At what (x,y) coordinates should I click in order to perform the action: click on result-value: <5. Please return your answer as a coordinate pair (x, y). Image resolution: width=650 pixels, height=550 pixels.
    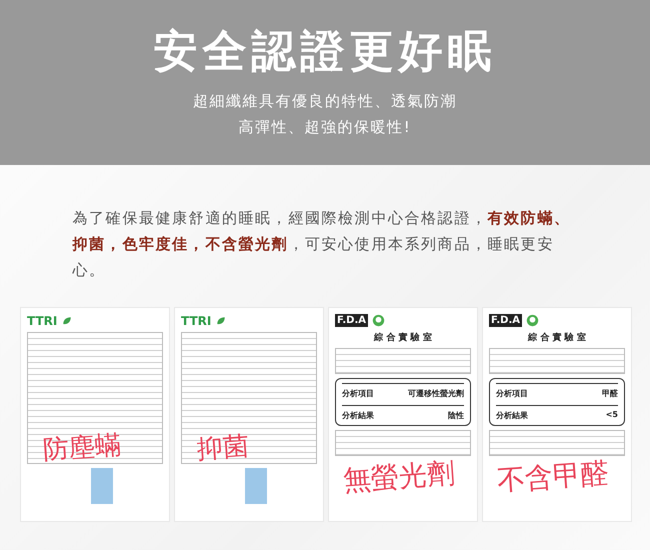
    Looking at the image, I should click on (612, 415).